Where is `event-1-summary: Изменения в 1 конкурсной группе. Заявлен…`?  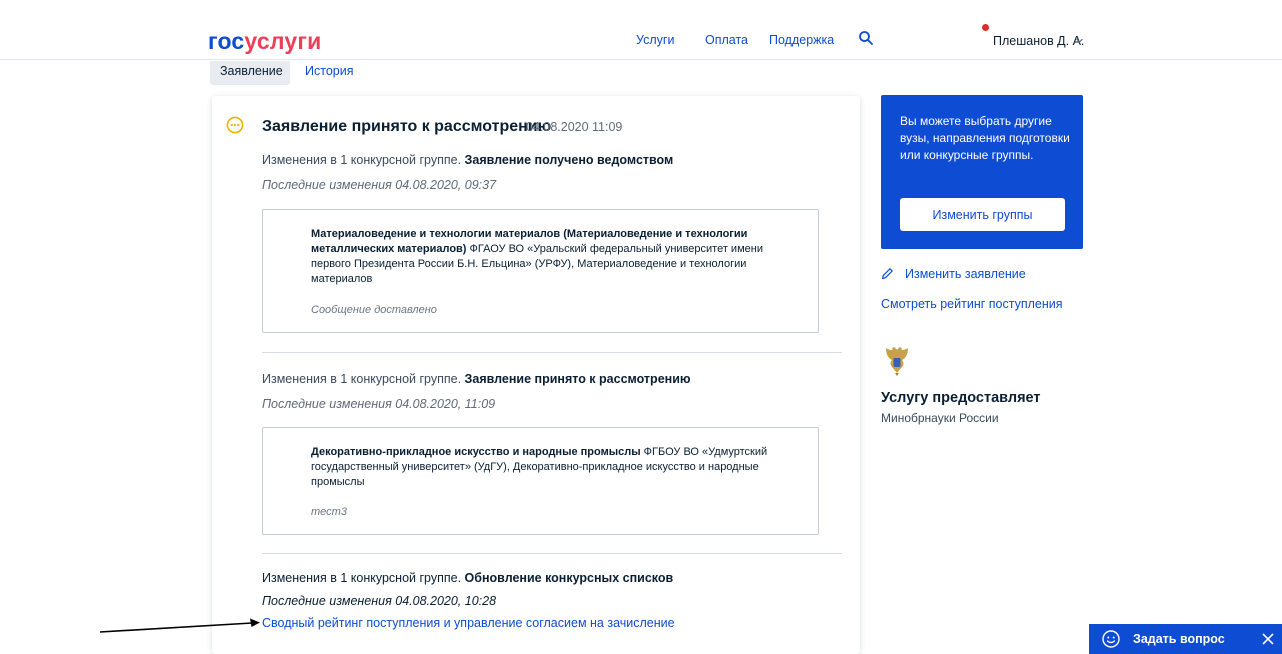 event-1-summary: Изменения в 1 конкурсной группе. Заявлен… is located at coordinates (467, 160).